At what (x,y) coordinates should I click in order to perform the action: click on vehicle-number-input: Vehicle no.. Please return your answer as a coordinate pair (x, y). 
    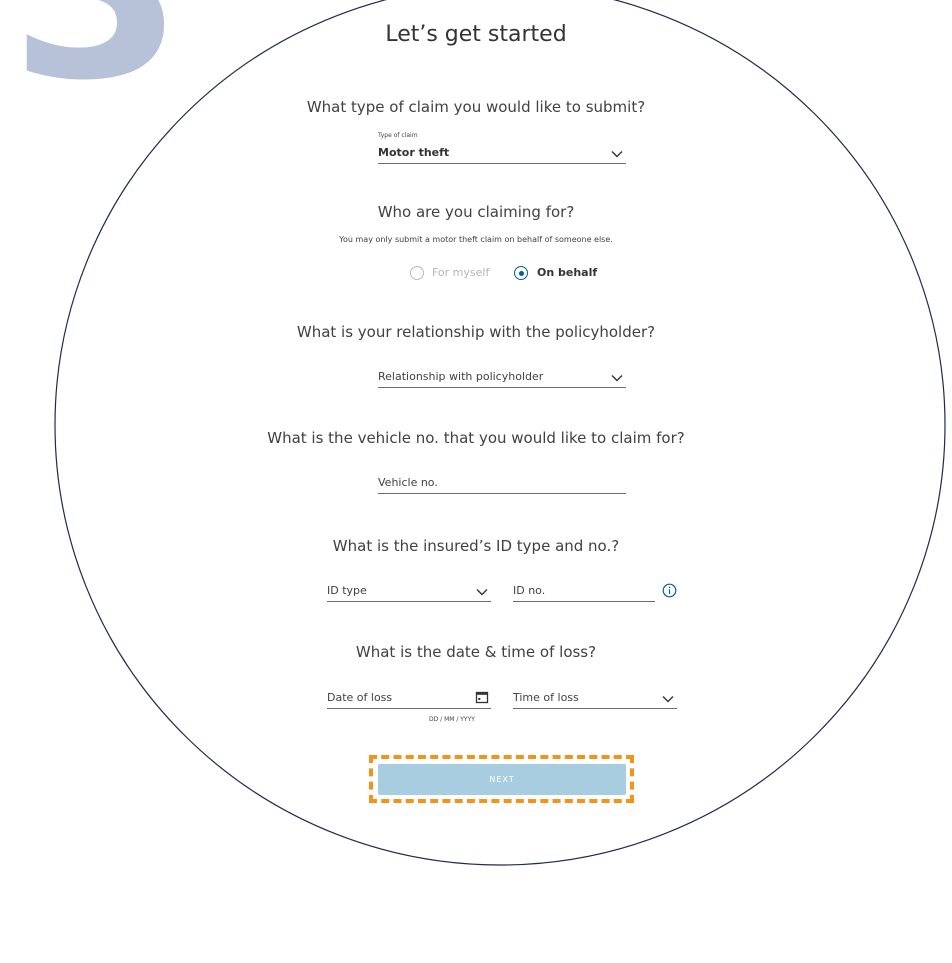
    Looking at the image, I should click on (502, 483).